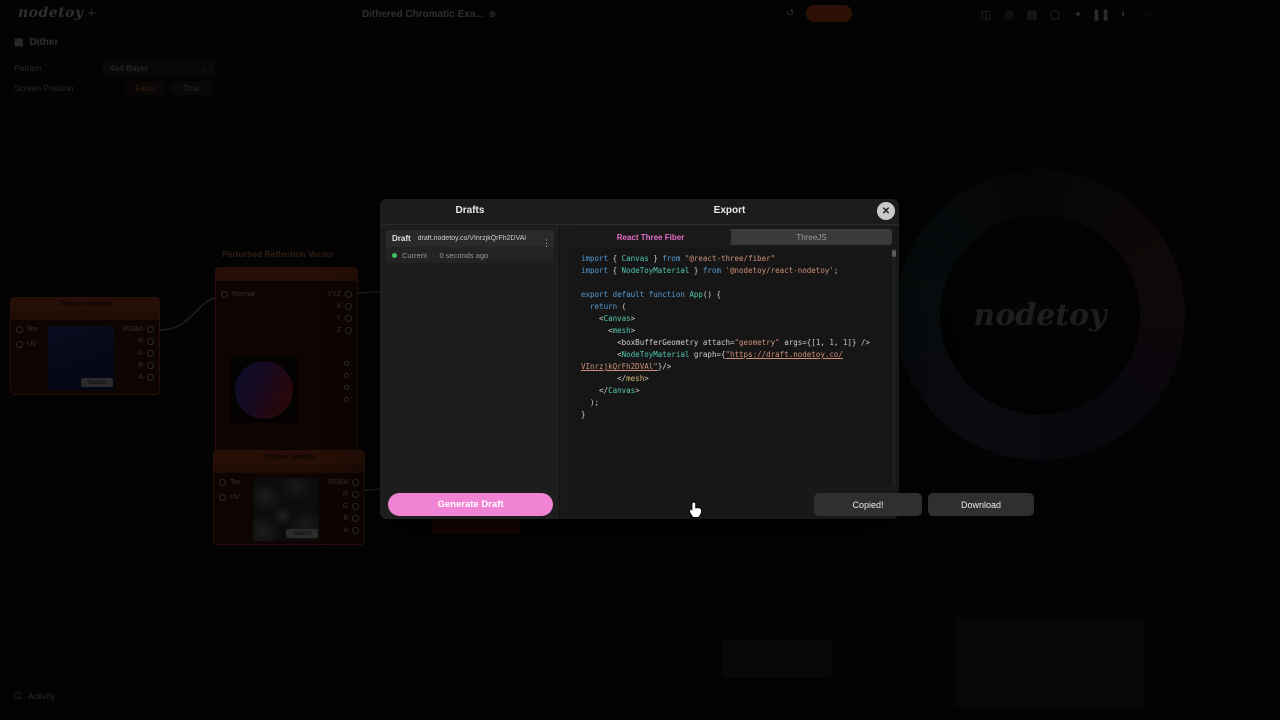 This screenshot has width=1280, height=720. I want to click on code-line: );, so click(590, 402).